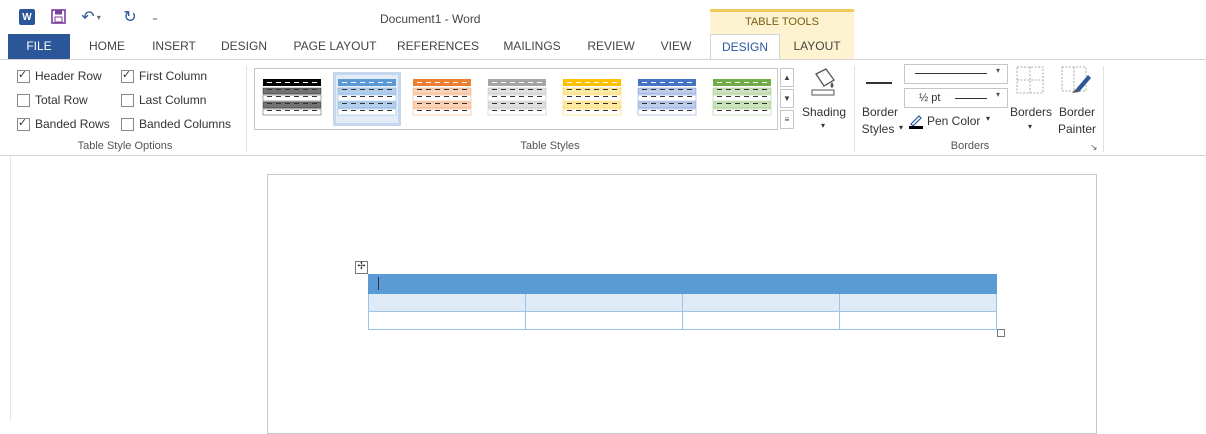 The image size is (1206, 434). What do you see at coordinates (244, 46) in the screenshot?
I see `tab-design: DESIGN` at bounding box center [244, 46].